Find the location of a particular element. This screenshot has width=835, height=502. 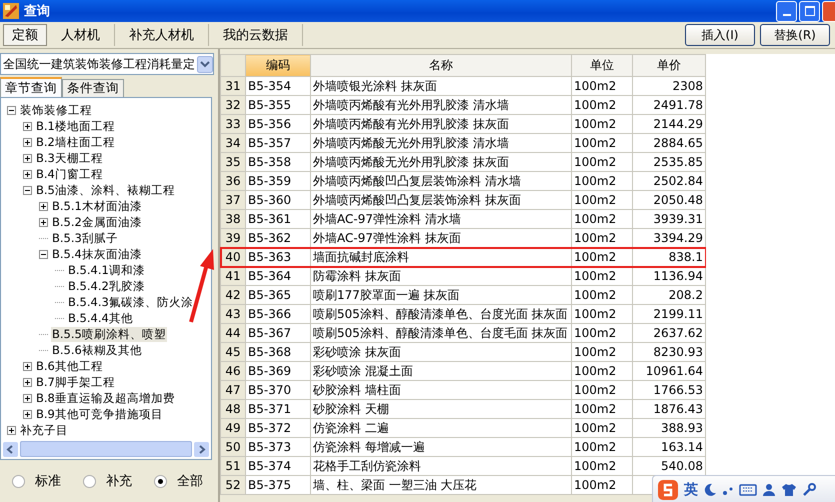

table-cell: 388.93 is located at coordinates (669, 428).